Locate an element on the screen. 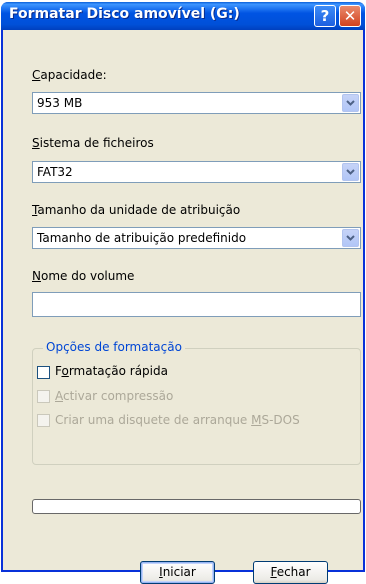  help-button: ? is located at coordinates (325, 16).